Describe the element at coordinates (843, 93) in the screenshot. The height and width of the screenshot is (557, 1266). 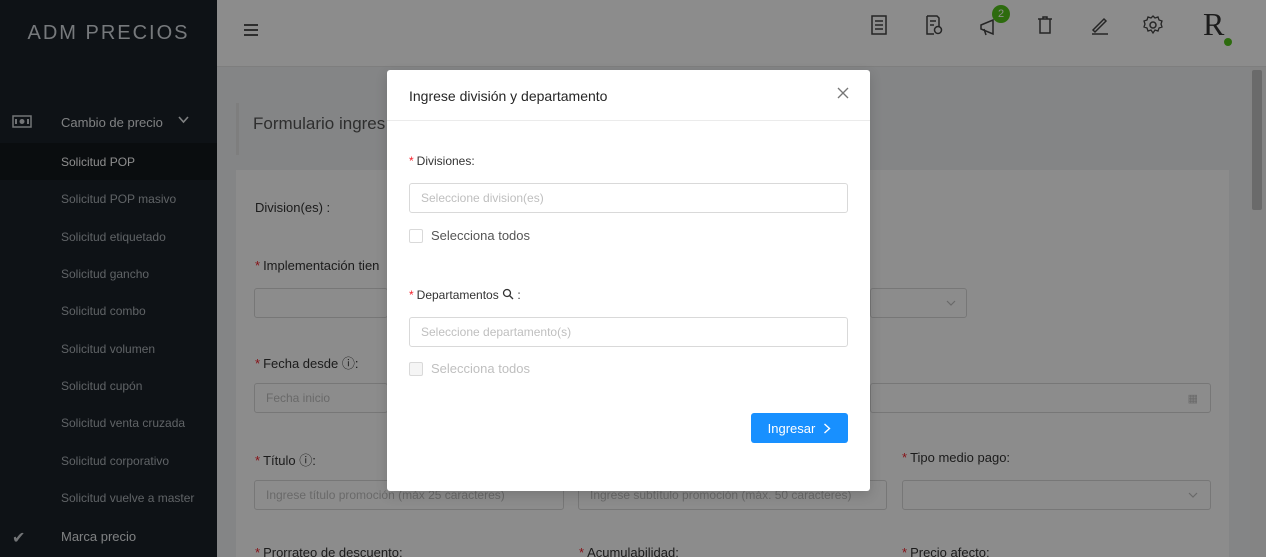
I see `close-icon` at that location.